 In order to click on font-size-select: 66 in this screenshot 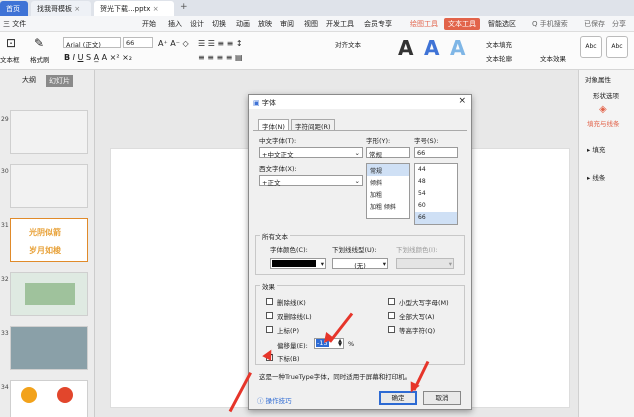, I will do `click(138, 42)`.